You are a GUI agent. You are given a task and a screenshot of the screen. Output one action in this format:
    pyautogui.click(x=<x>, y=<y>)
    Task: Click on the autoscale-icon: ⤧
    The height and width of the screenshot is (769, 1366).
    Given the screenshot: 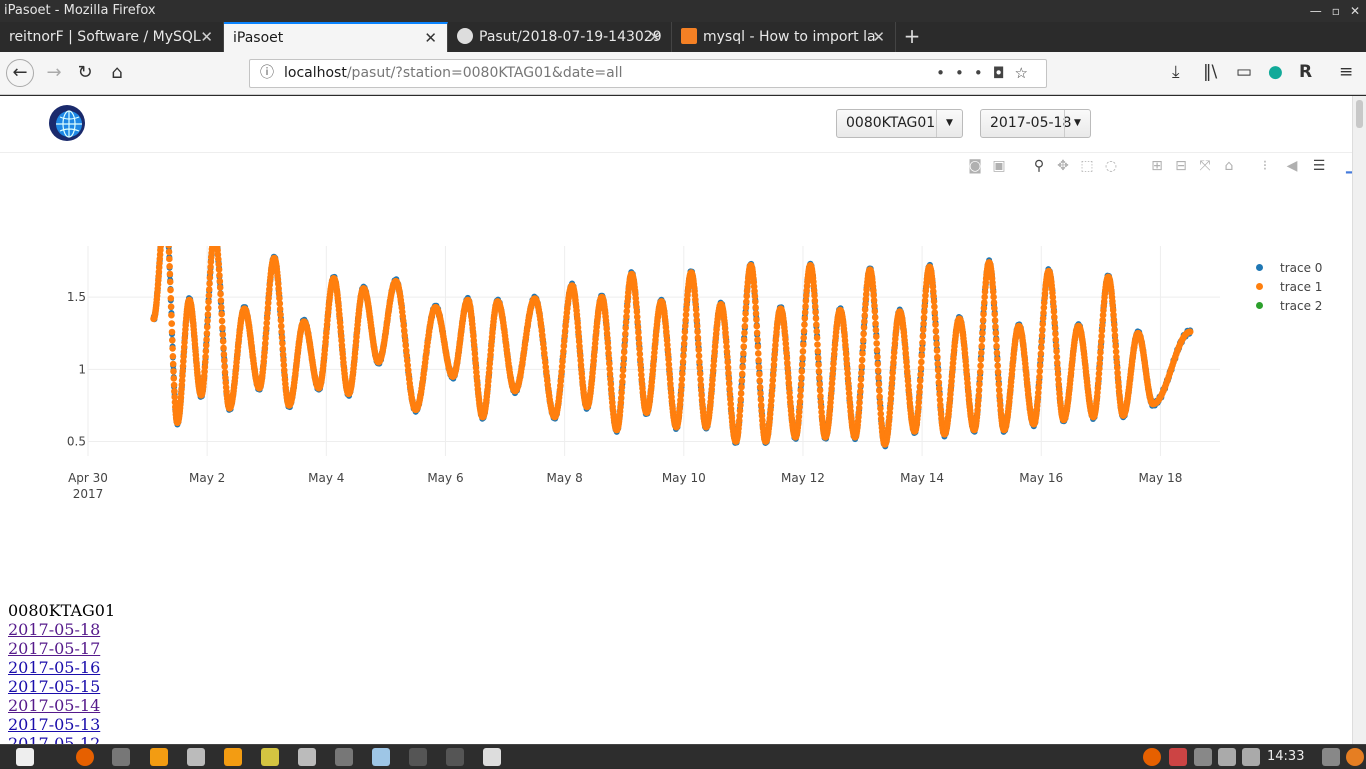 What is the action you would take?
    pyautogui.click(x=1205, y=166)
    